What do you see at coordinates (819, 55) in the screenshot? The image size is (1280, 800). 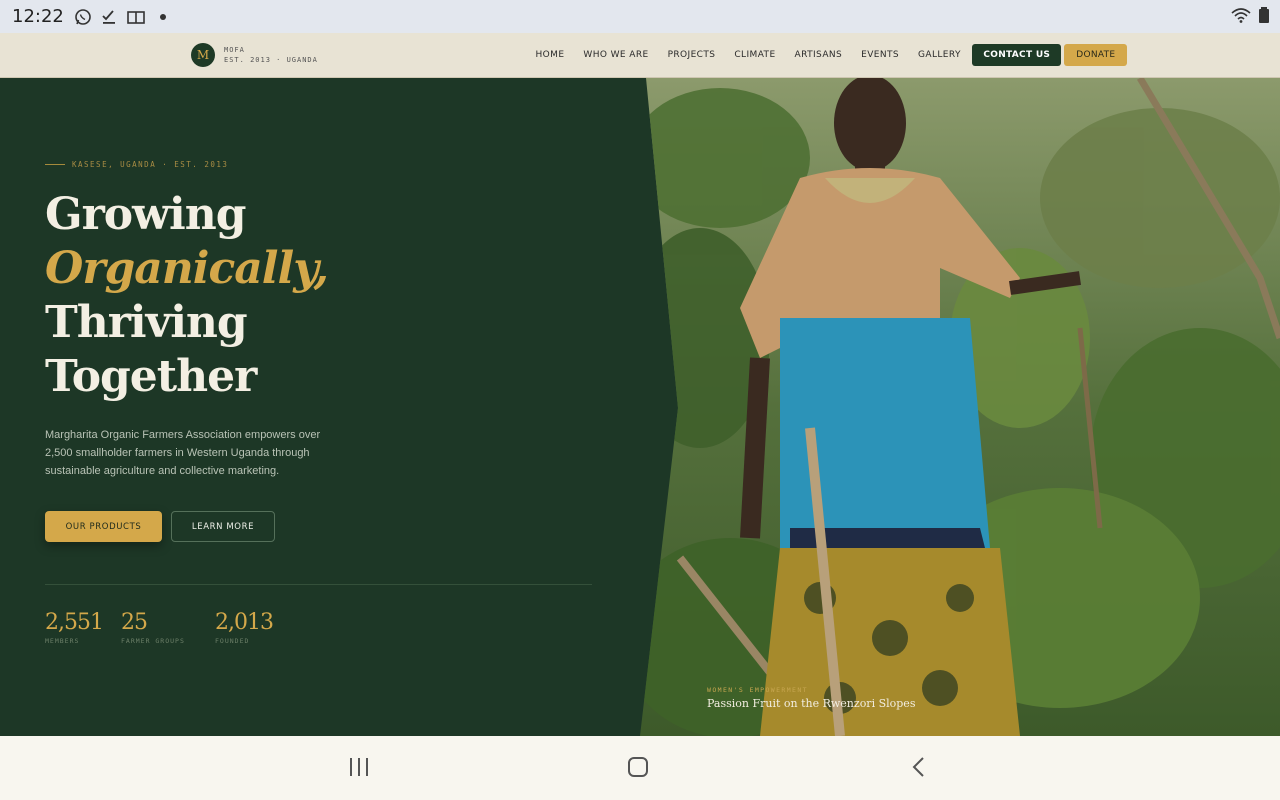 I see `nav-artisans: ARTISANS` at bounding box center [819, 55].